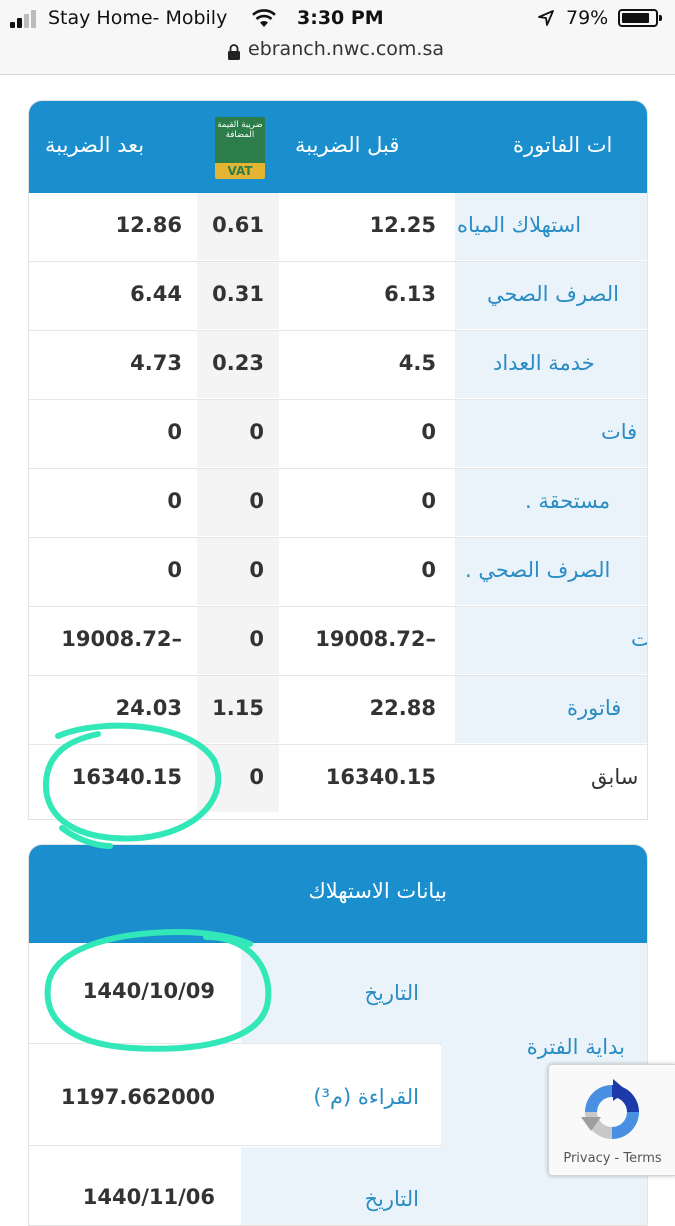  Describe the element at coordinates (615, 777) in the screenshot. I see `row-label: سابق` at that location.